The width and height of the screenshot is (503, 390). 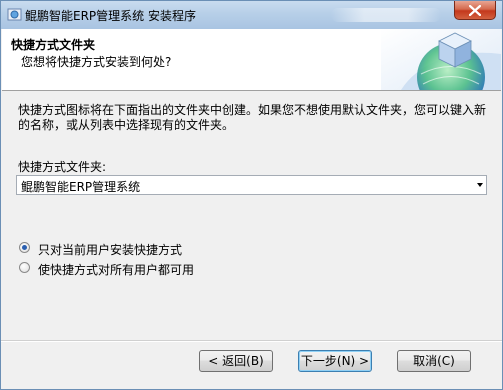 What do you see at coordinates (251, 185) in the screenshot?
I see `shortcut-folder-select: 鲲鹏智能ERP管理系统` at bounding box center [251, 185].